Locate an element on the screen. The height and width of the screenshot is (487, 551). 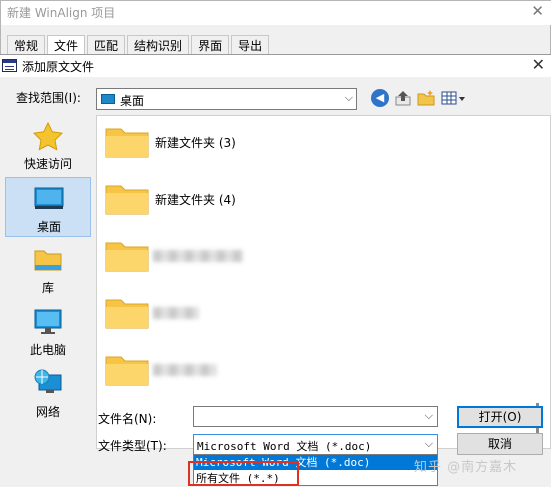
place-quick-access: 快速访问 is located at coordinates (48, 145).